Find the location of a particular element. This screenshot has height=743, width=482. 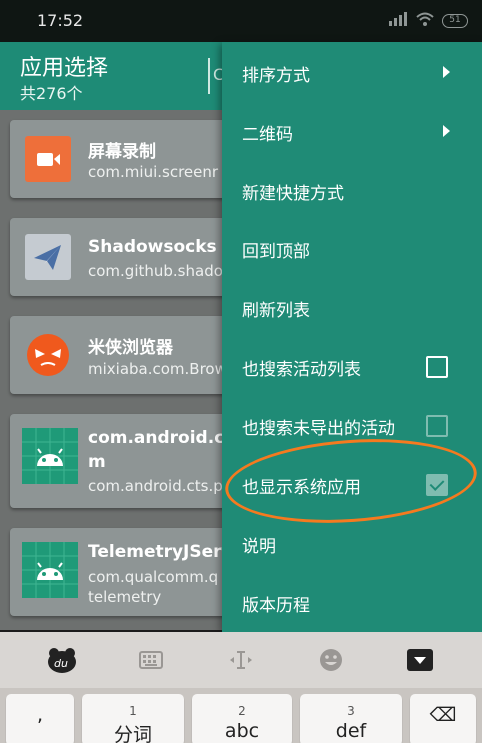

angry-face-icon is located at coordinates (48, 355).